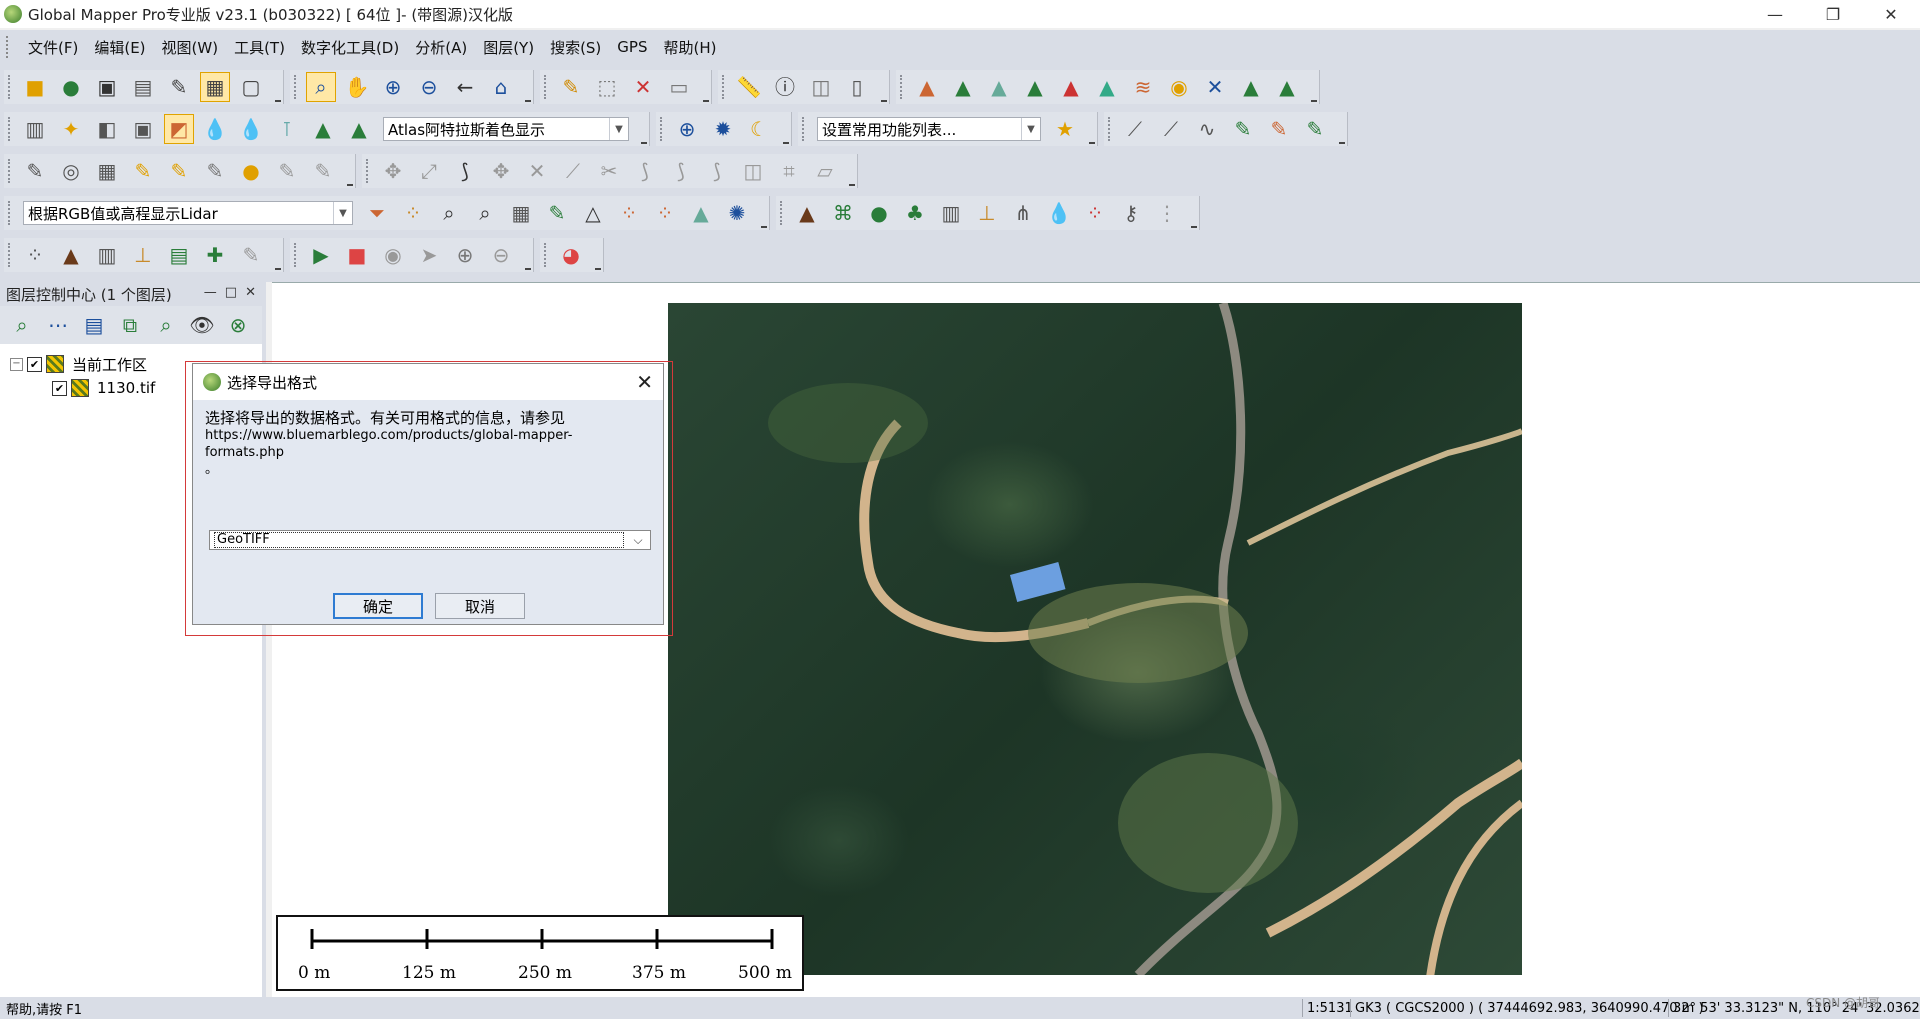 The image size is (1920, 1019). What do you see at coordinates (259, 47) in the screenshot?
I see `menu-tools: 工具(T)` at bounding box center [259, 47].